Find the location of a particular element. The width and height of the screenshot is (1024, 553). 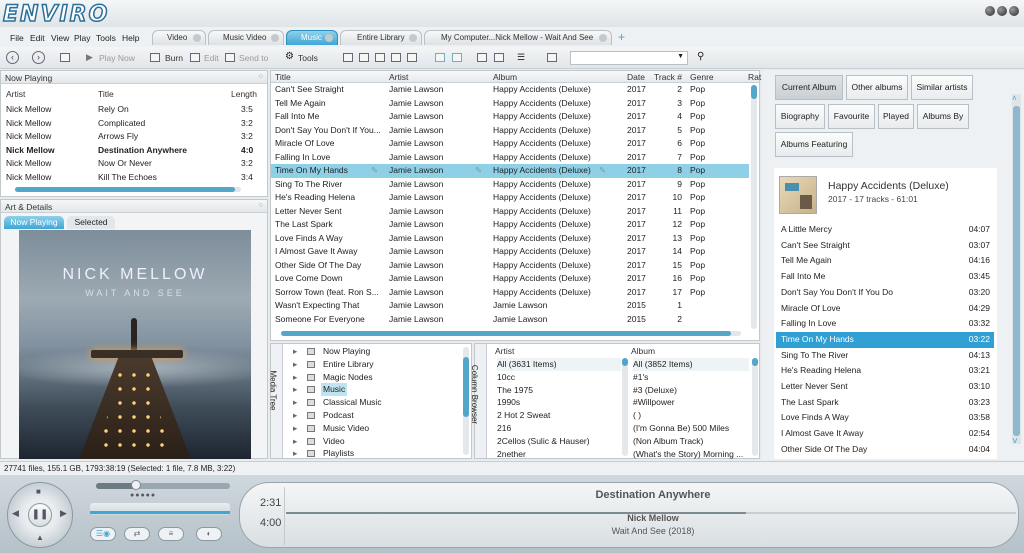

col-header-artist: Artist is located at coordinates (504, 351).